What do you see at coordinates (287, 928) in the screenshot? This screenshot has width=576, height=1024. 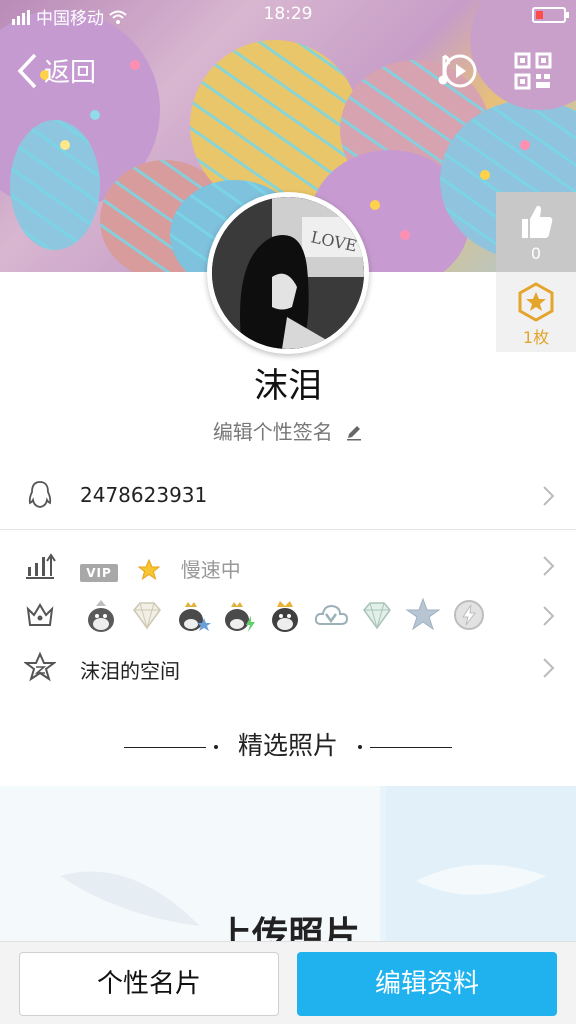 I see `upload-photo-label: 上传照片` at bounding box center [287, 928].